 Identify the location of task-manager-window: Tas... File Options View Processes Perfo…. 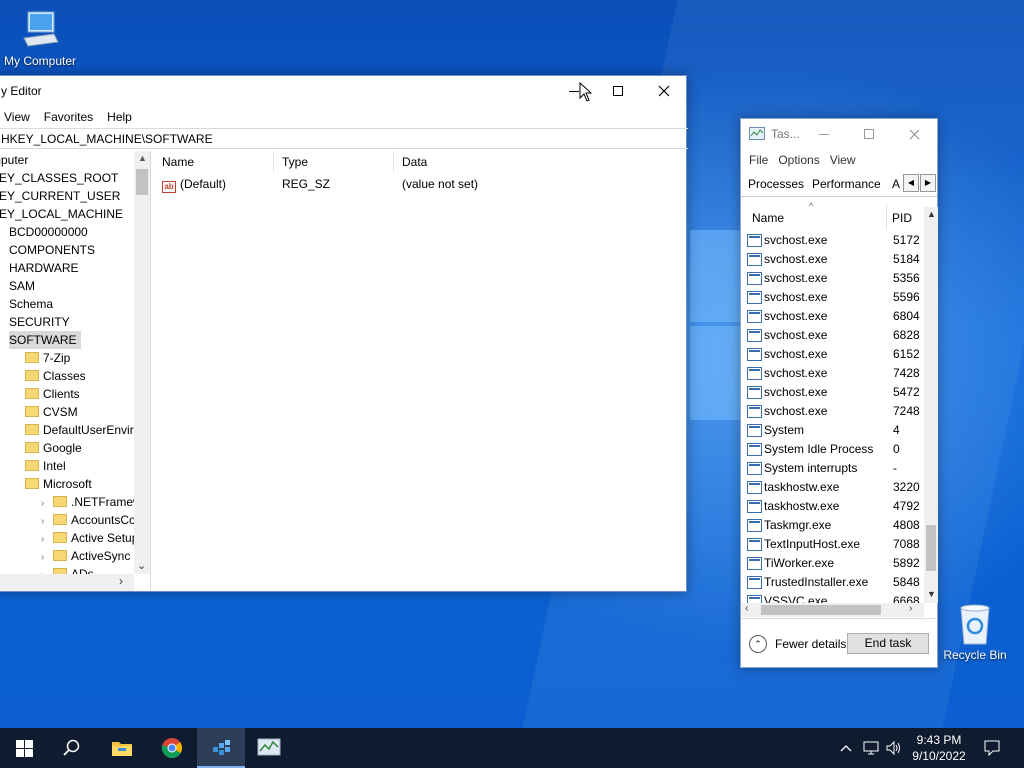
(839, 393).